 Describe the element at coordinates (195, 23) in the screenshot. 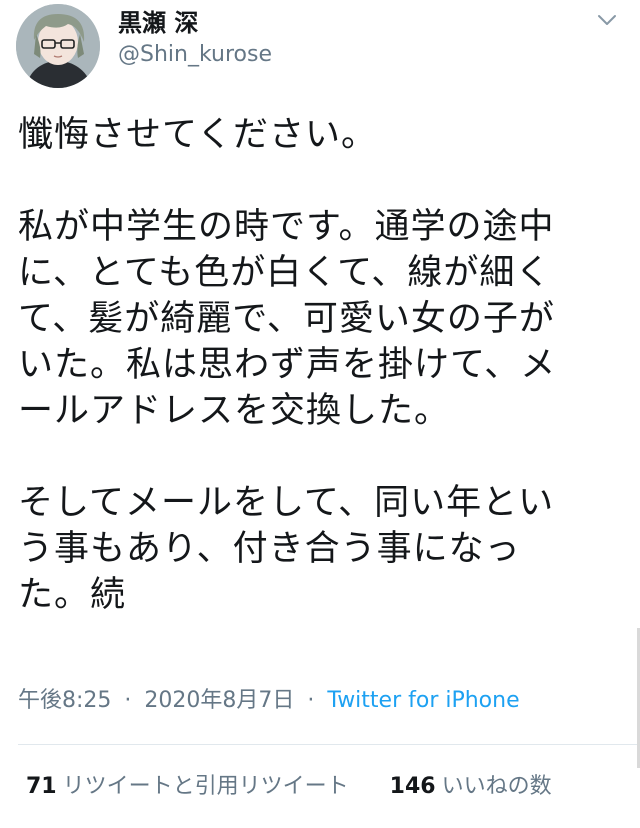

I see `display-name: 黒瀬 深` at that location.